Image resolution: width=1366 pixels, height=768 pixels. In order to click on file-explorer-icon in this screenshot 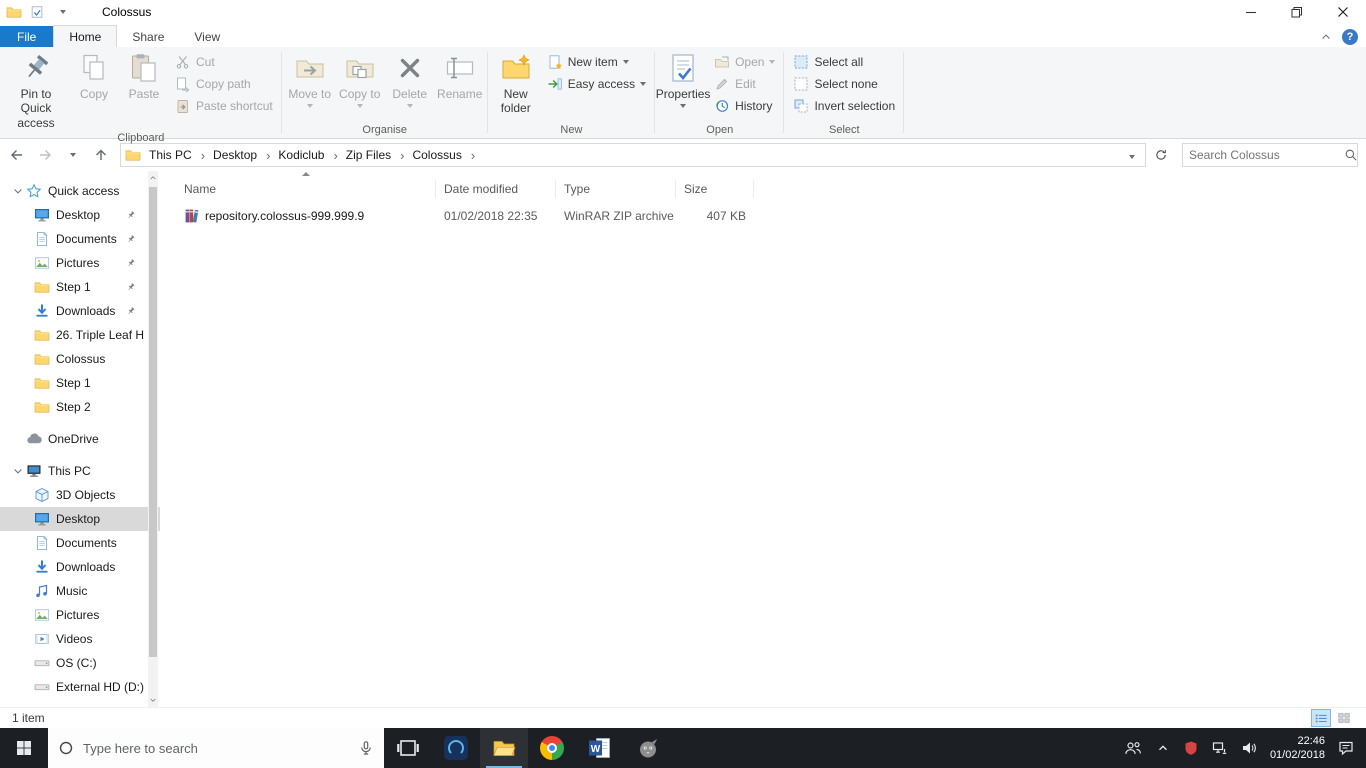, I will do `click(504, 748)`.